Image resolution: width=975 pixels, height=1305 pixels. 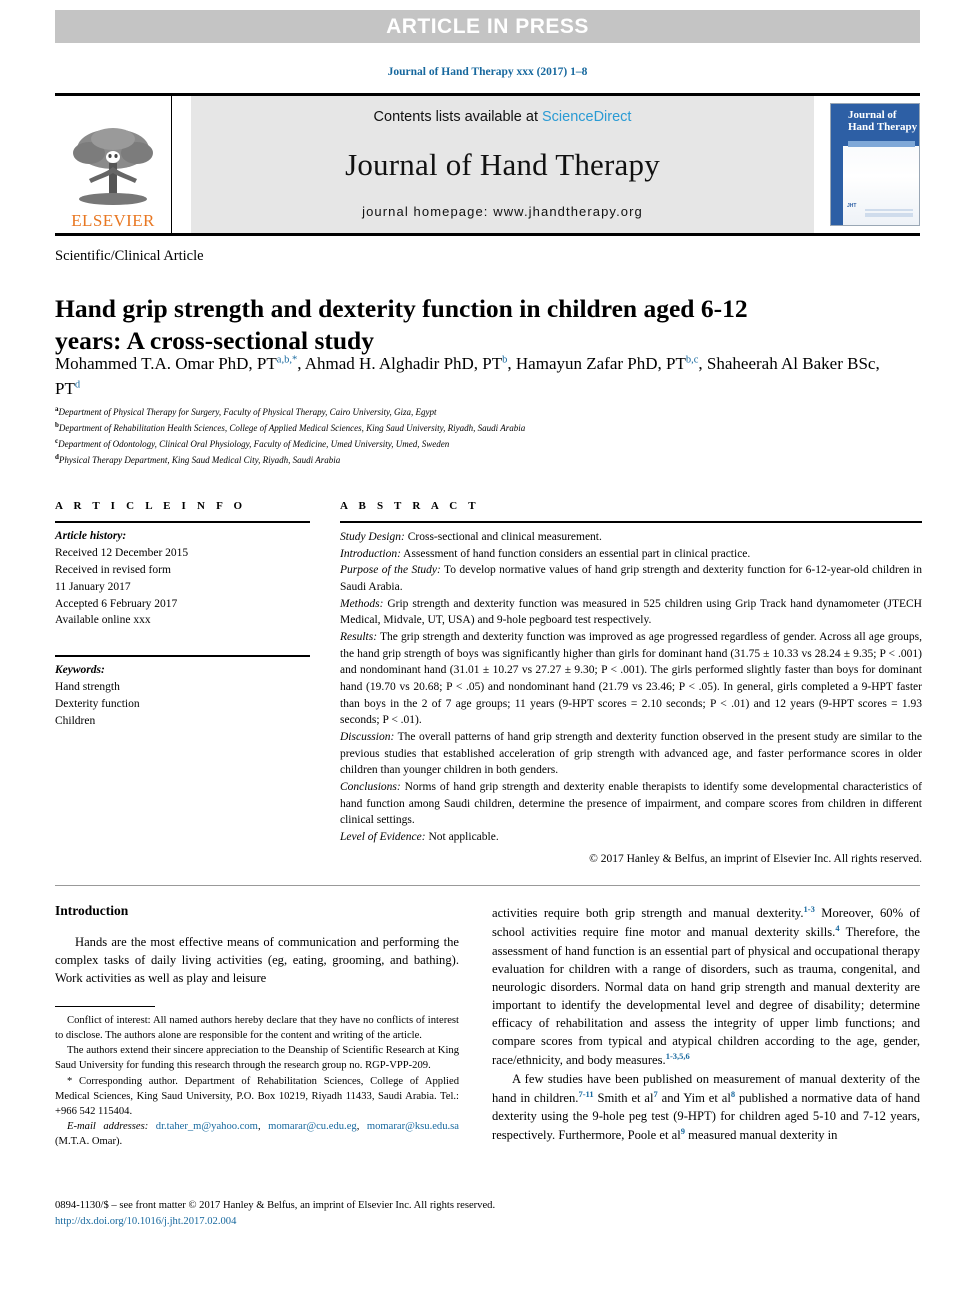 I want to click on abstract-section-text: Not applicable., so click(x=462, y=837).